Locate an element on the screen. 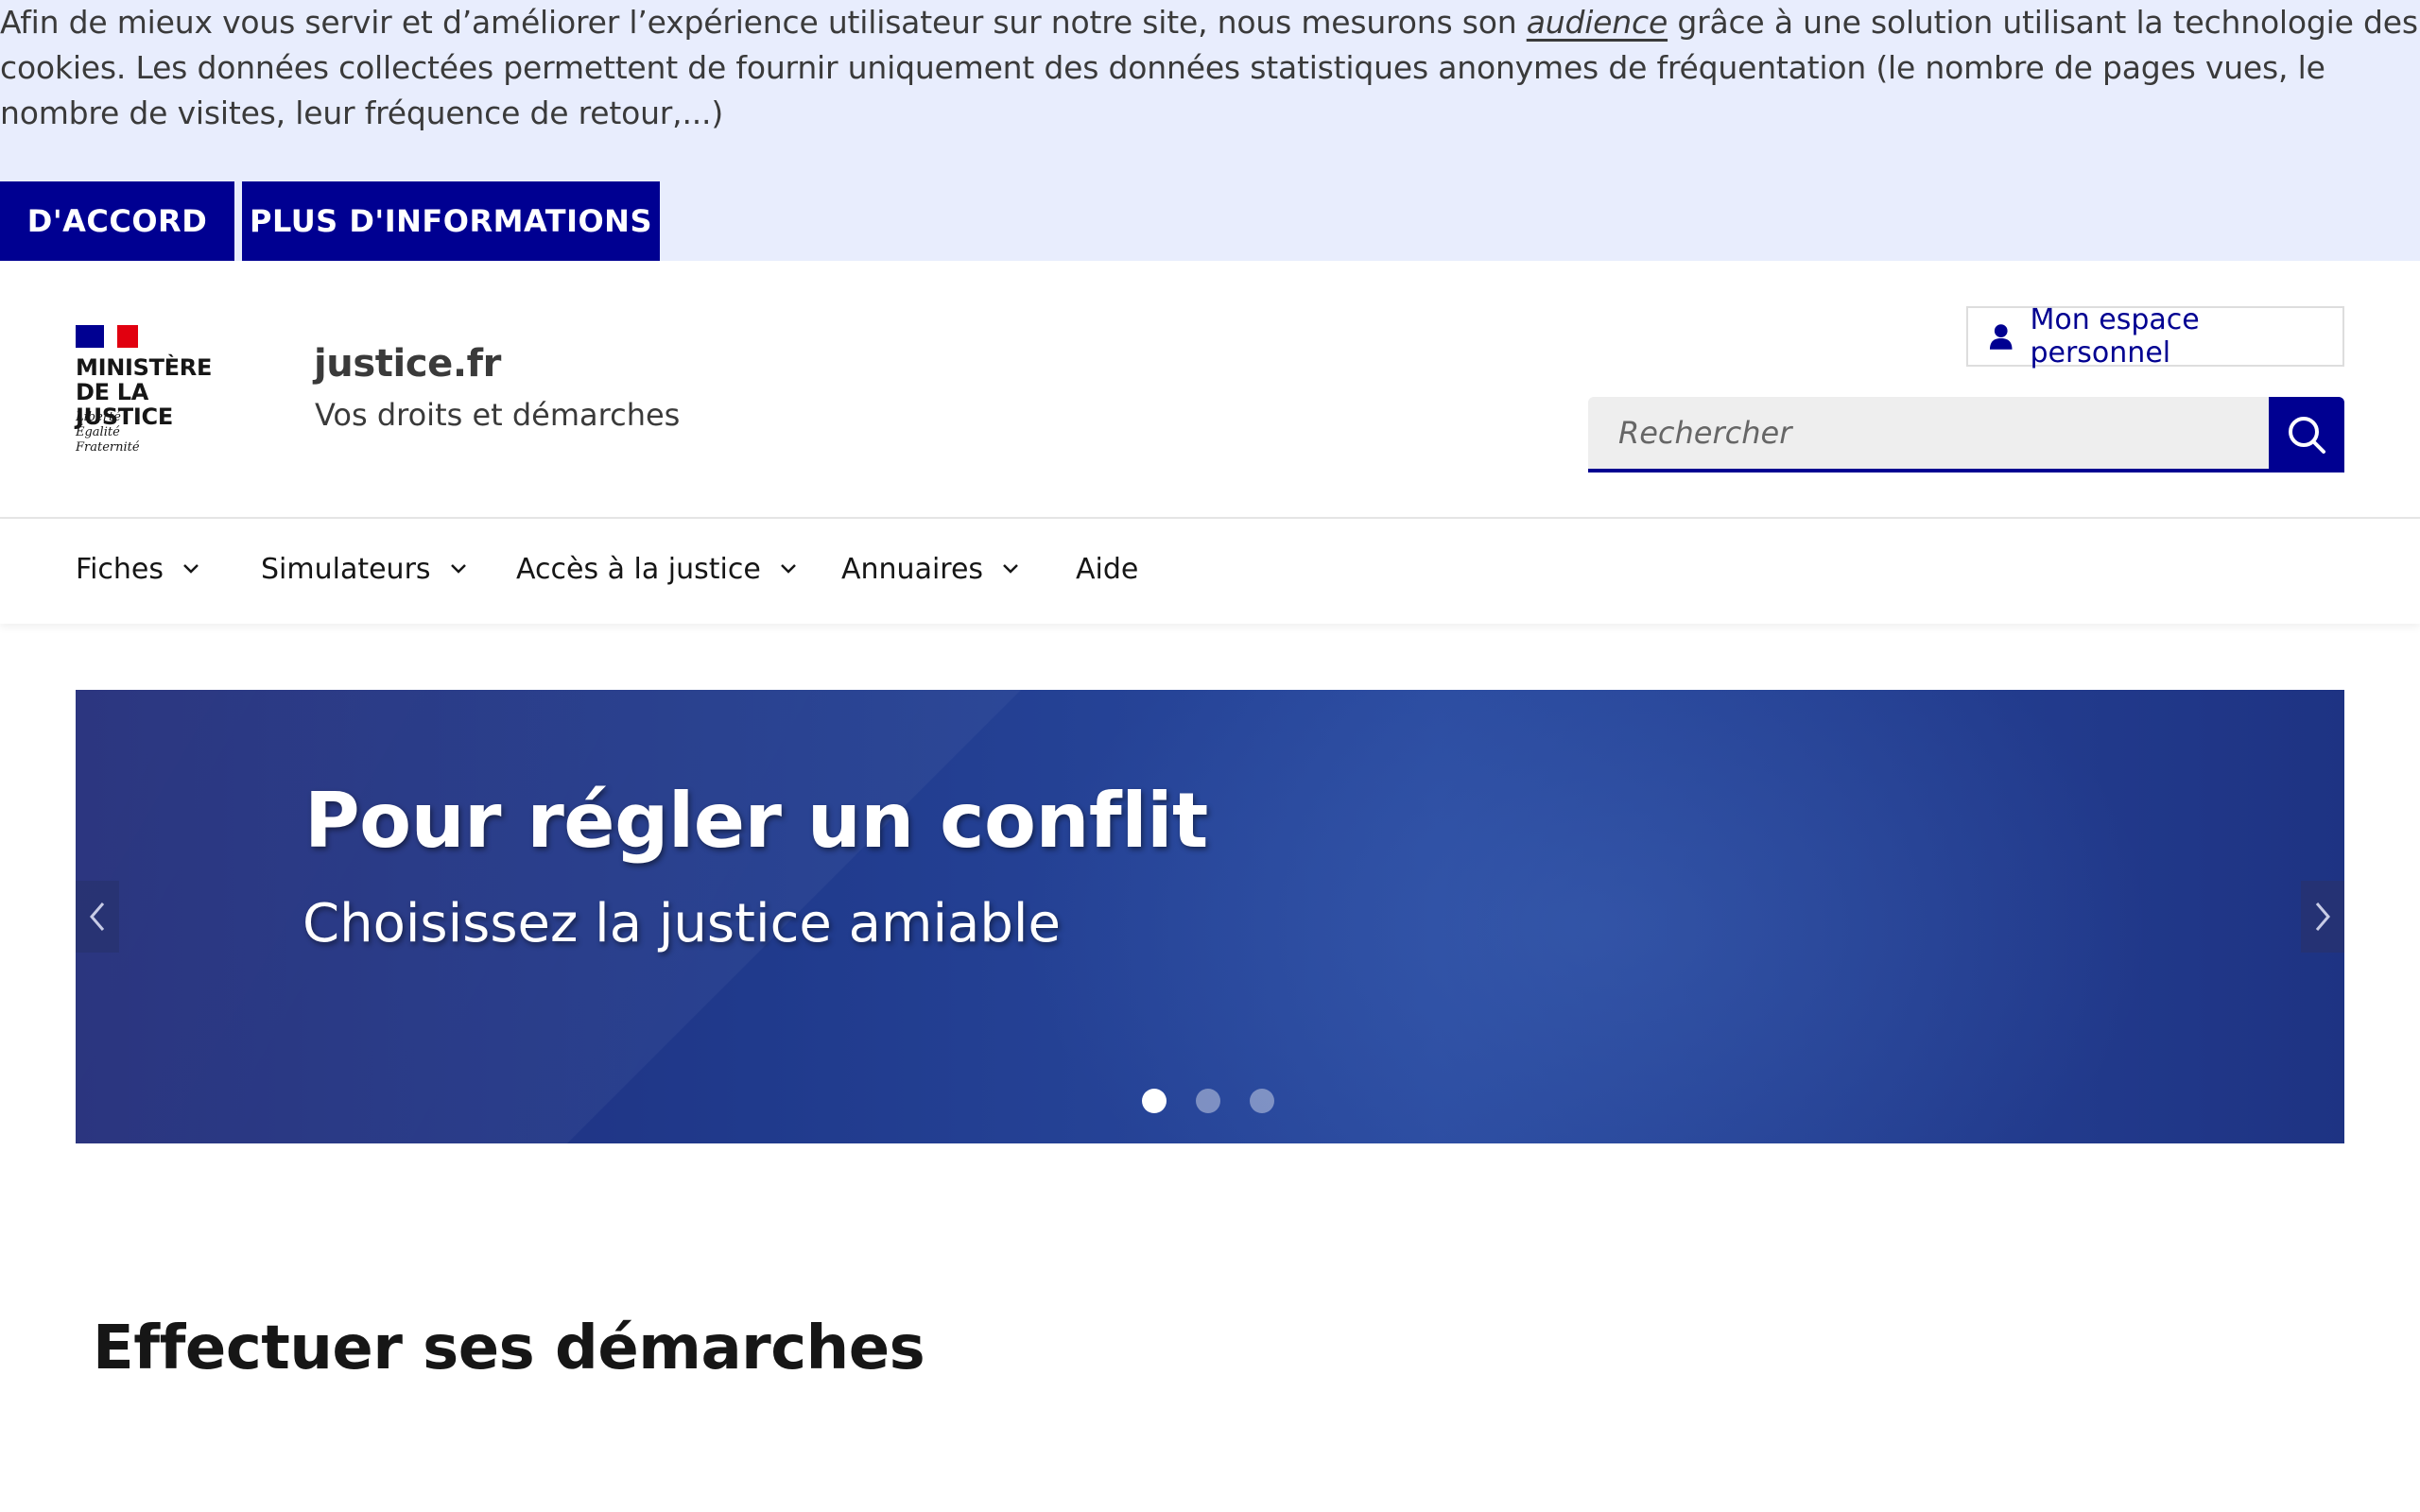  carousel-prev-button is located at coordinates (97, 917).